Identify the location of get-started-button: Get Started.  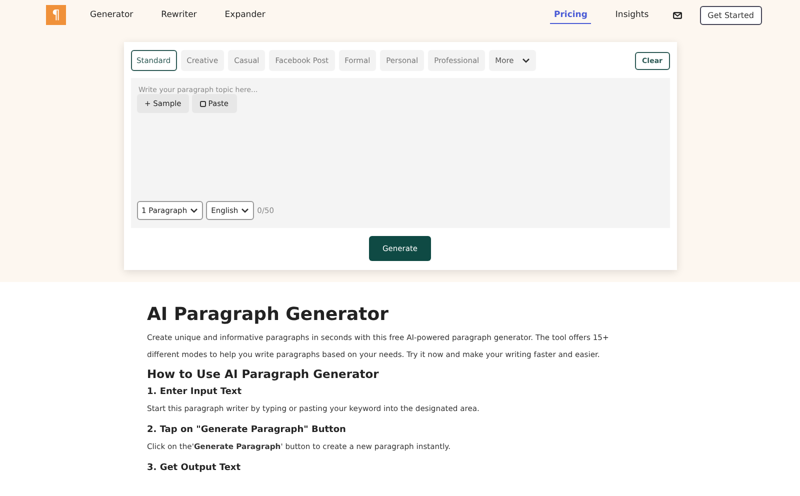
(731, 15).